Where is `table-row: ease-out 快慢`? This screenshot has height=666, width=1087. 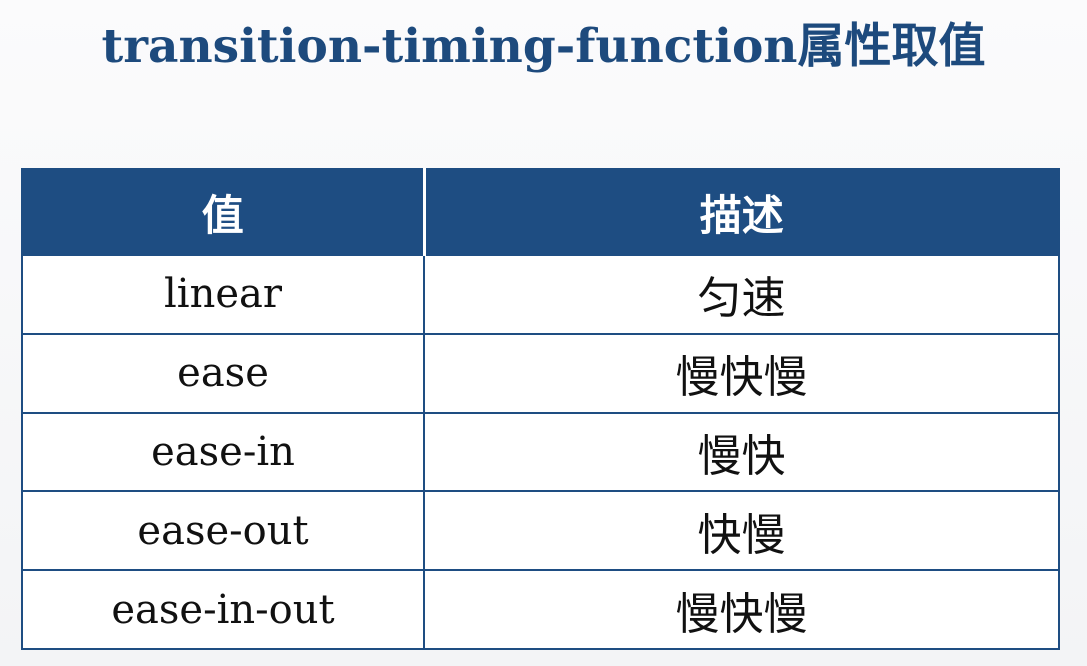
table-row: ease-out 快慢 is located at coordinates (540, 531).